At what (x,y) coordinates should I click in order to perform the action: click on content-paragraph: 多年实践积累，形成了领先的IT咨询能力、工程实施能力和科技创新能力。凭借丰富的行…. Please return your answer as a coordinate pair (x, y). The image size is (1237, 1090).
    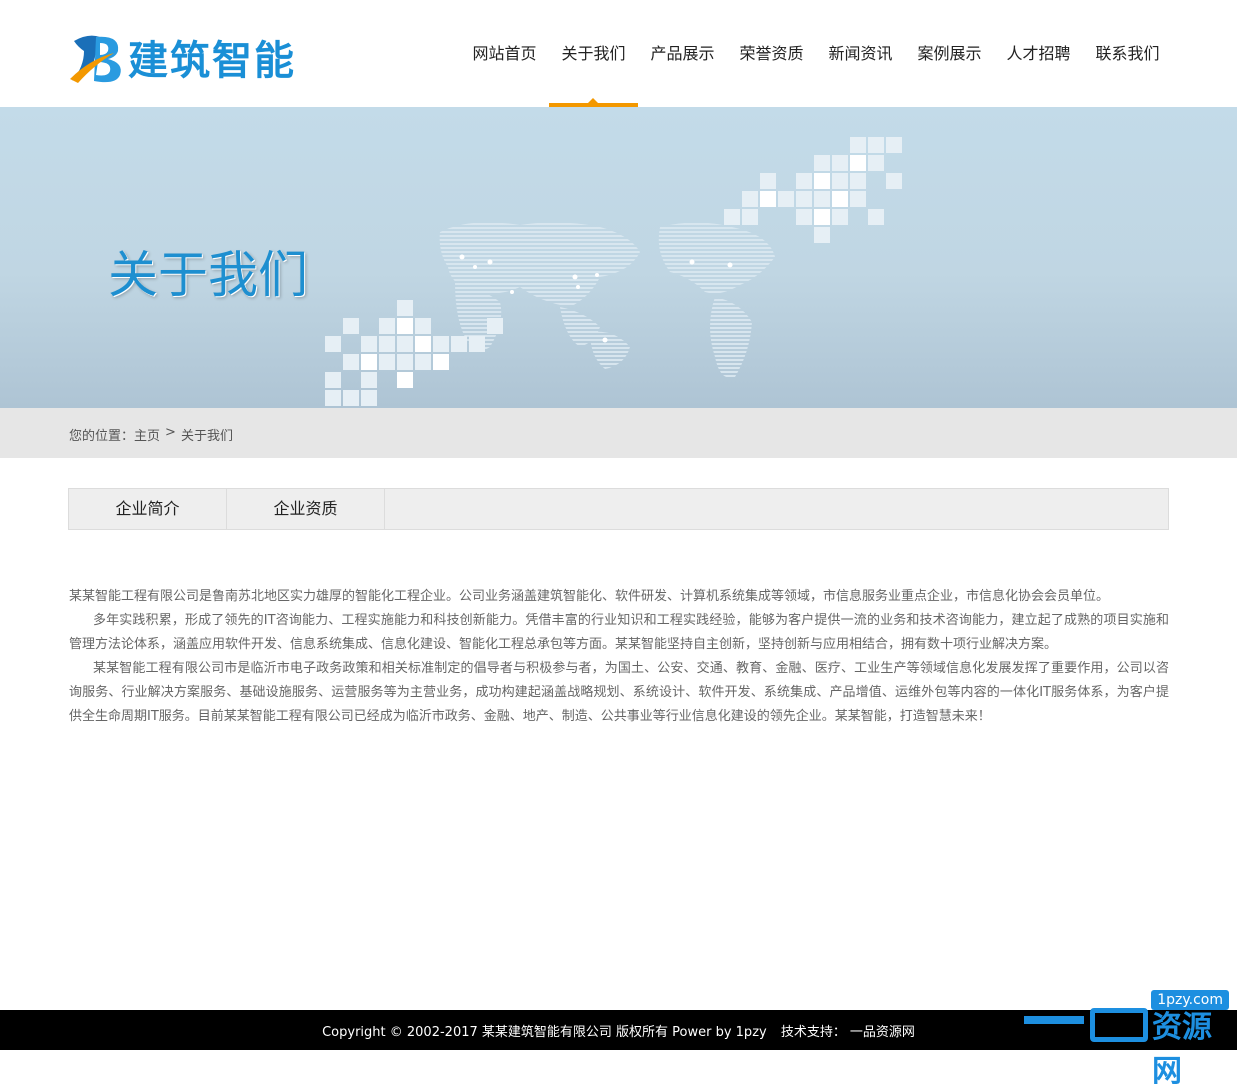
    Looking at the image, I should click on (619, 632).